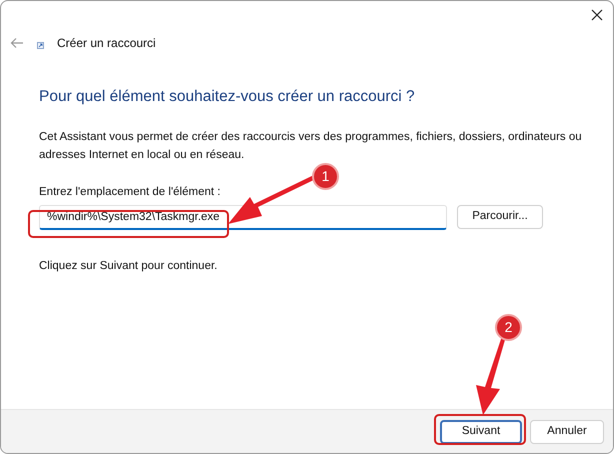 This screenshot has width=614, height=454. I want to click on close-icon, so click(597, 15).